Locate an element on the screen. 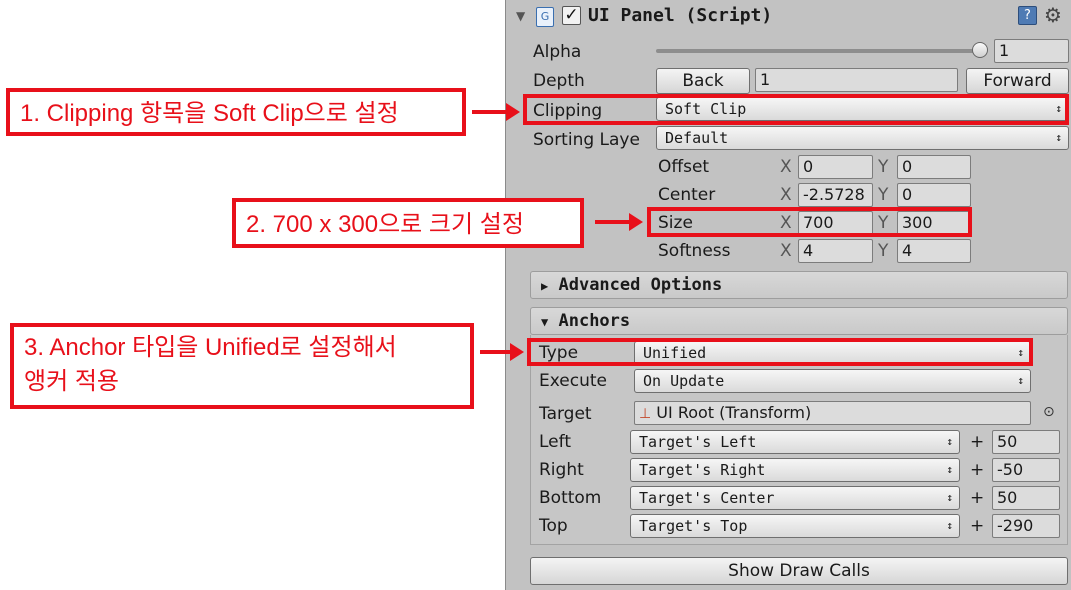 Image resolution: width=1071 pixels, height=590 pixels. anchor-bottom-label: Bottom is located at coordinates (570, 498).